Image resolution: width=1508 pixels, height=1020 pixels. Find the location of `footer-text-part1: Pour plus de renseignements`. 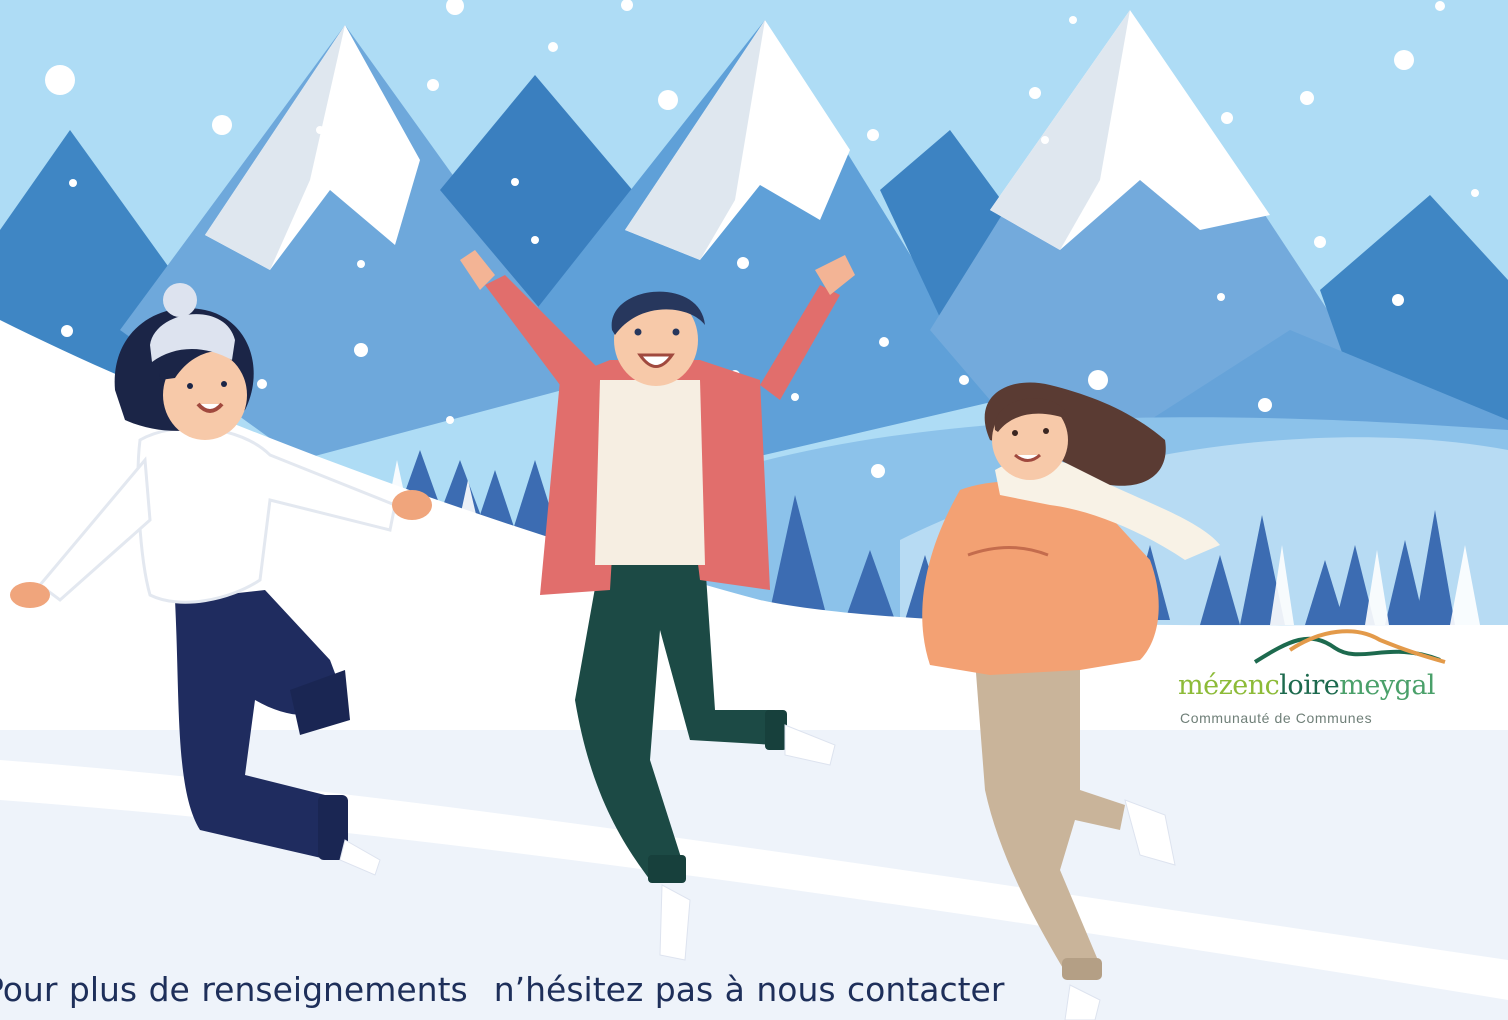

footer-text-part1: Pour plus de renseignements is located at coordinates (234, 989).